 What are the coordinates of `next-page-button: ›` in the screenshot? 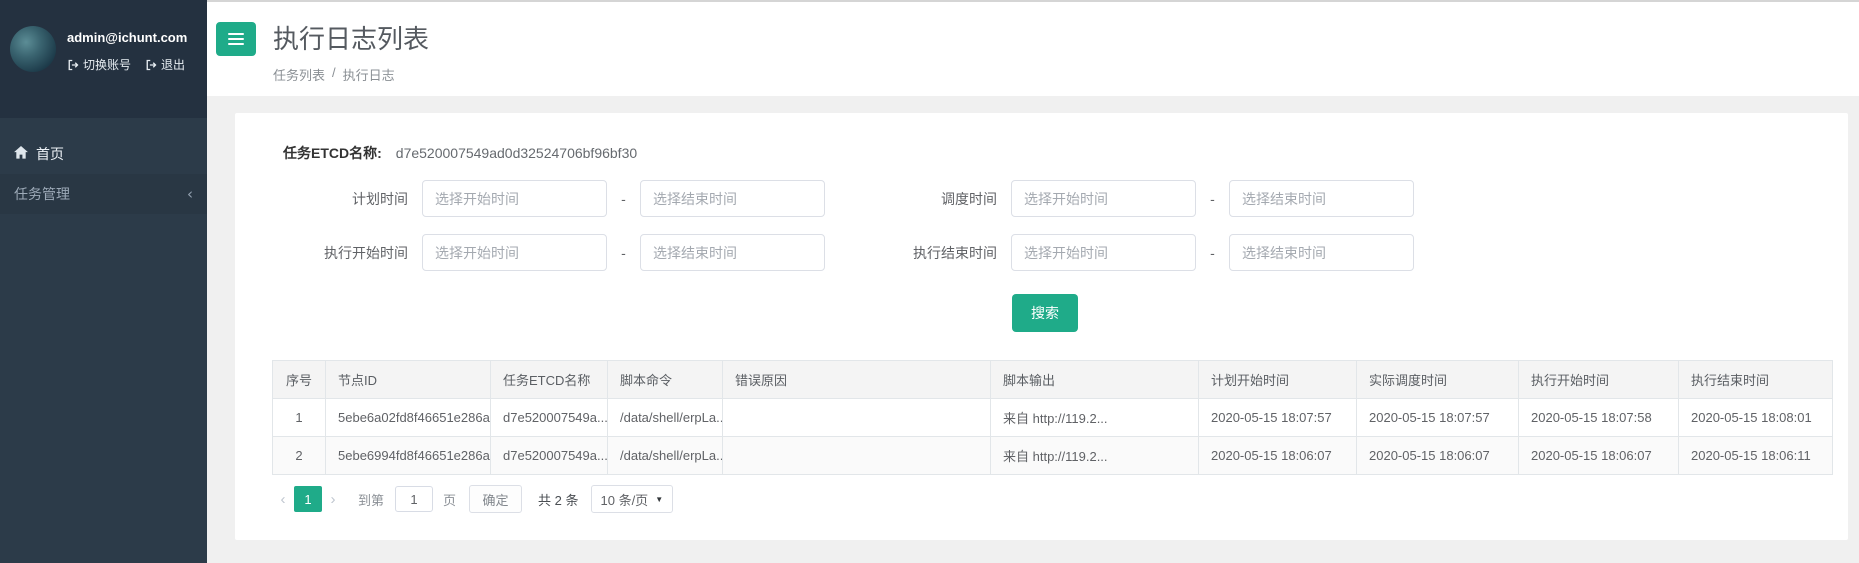 It's located at (333, 499).